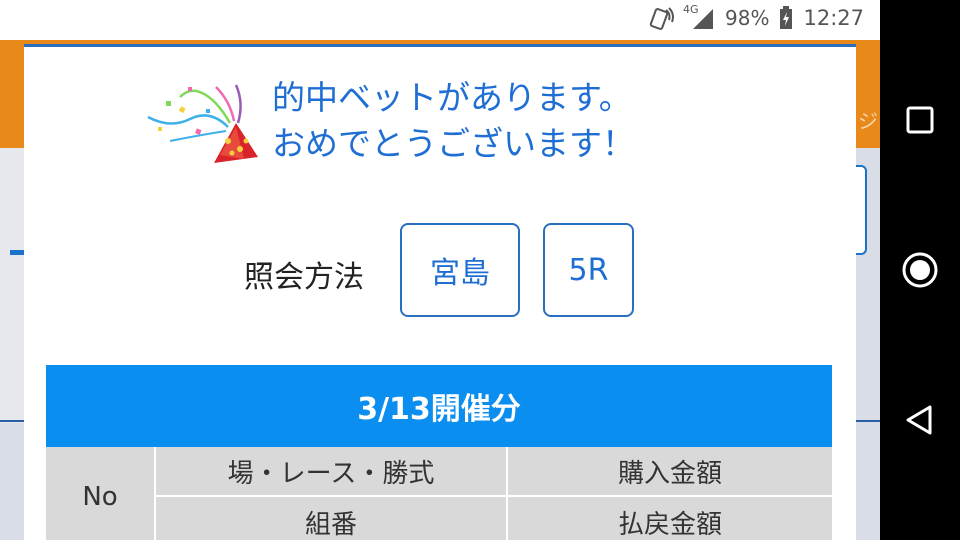  I want to click on home-button, so click(920, 270).